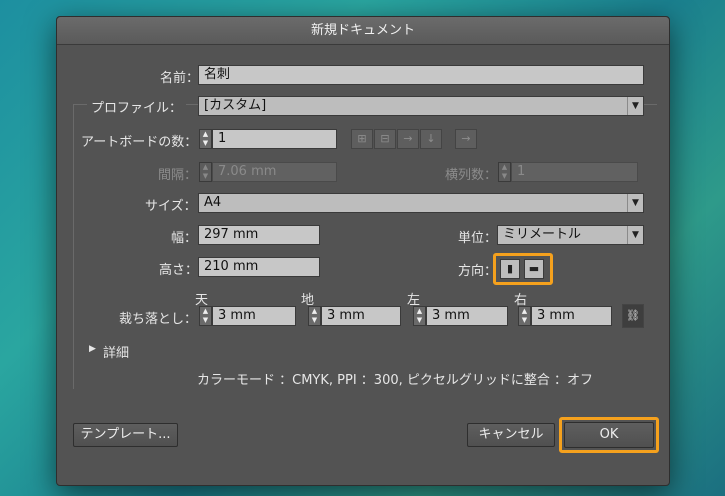  What do you see at coordinates (471, 175) in the screenshot?
I see `columns-label: 横列数：` at bounding box center [471, 175].